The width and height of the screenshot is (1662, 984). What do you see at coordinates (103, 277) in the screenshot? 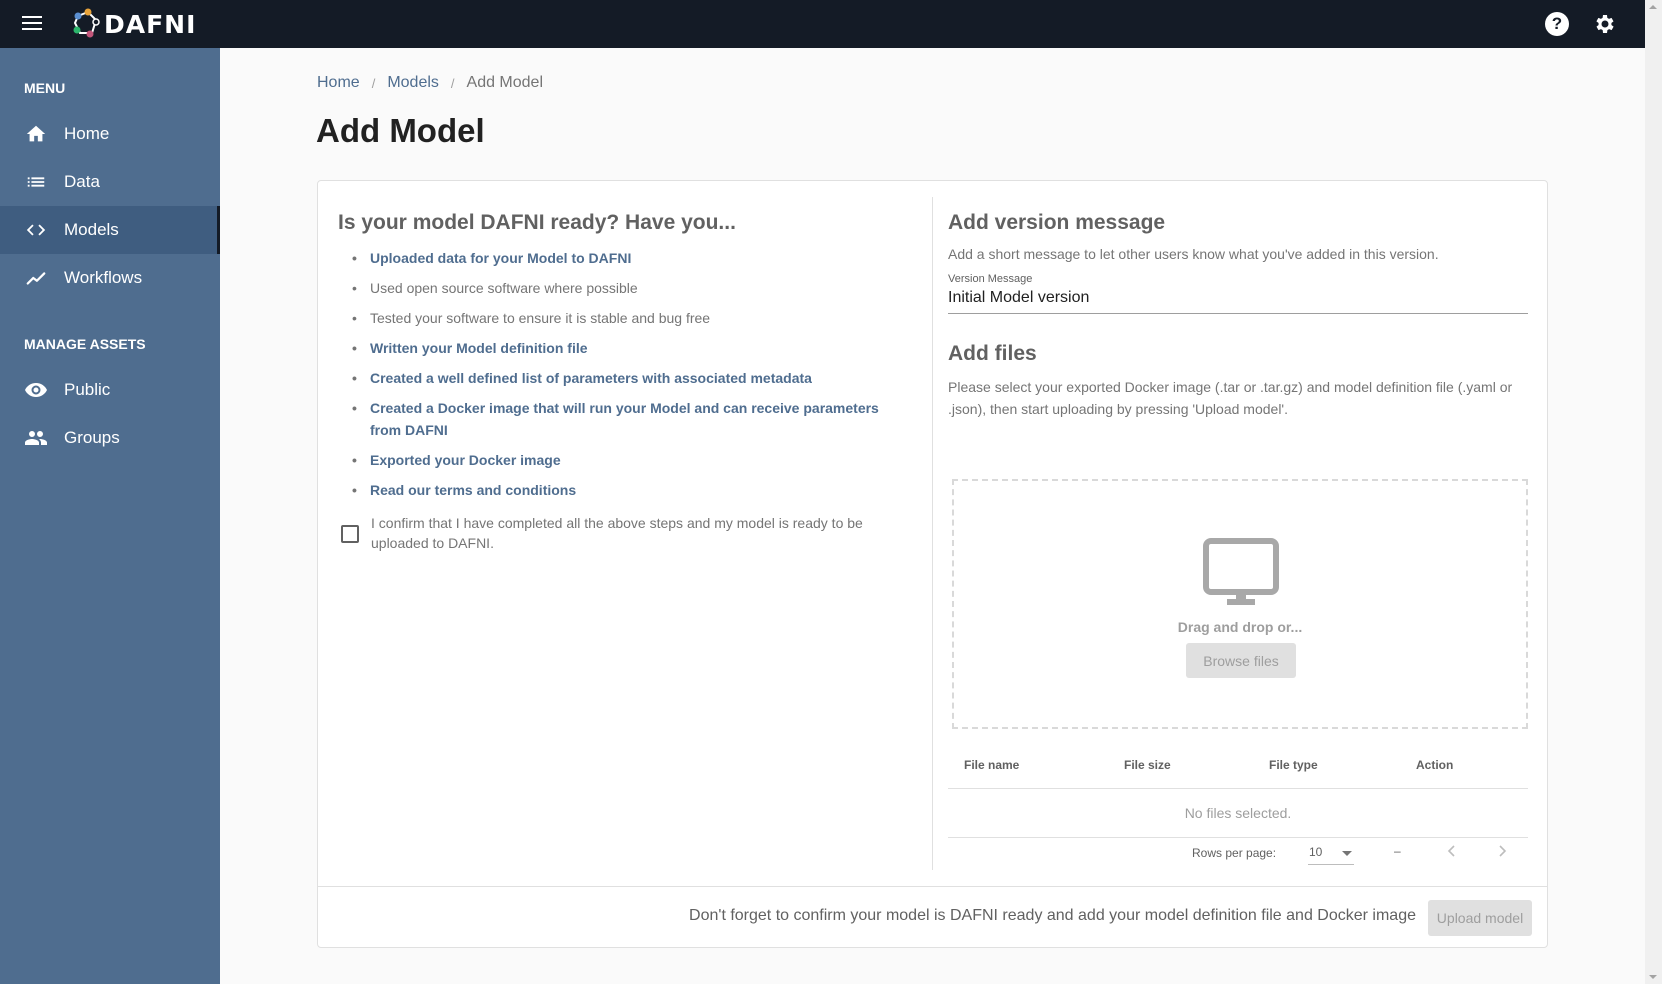
I see `sidebar-item-label: Workflows` at bounding box center [103, 277].